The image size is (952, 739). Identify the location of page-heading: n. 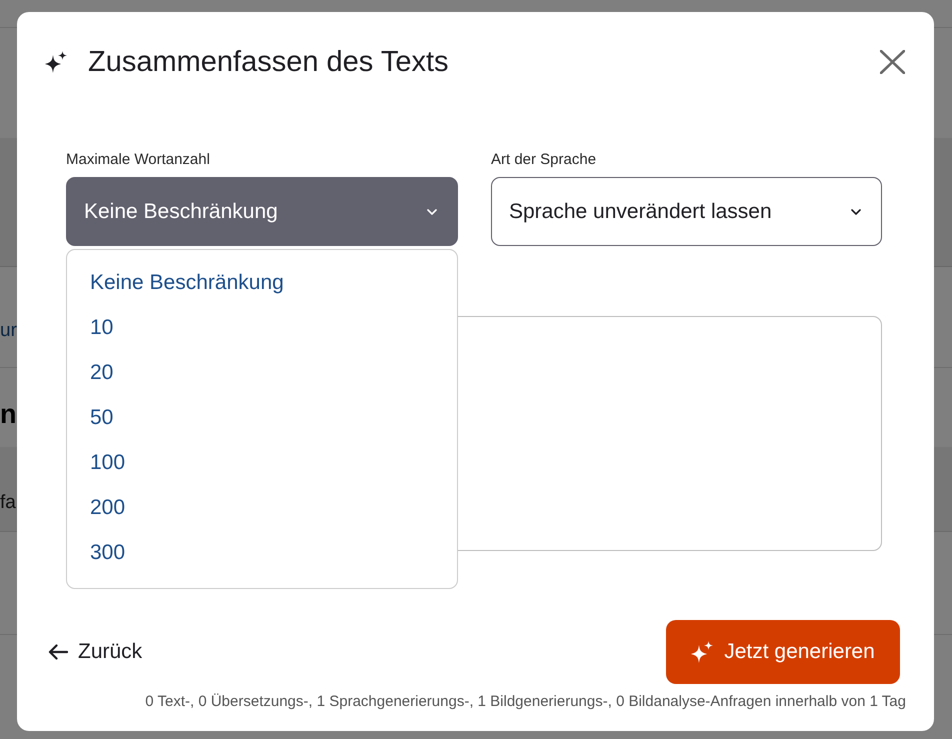
(8, 414).